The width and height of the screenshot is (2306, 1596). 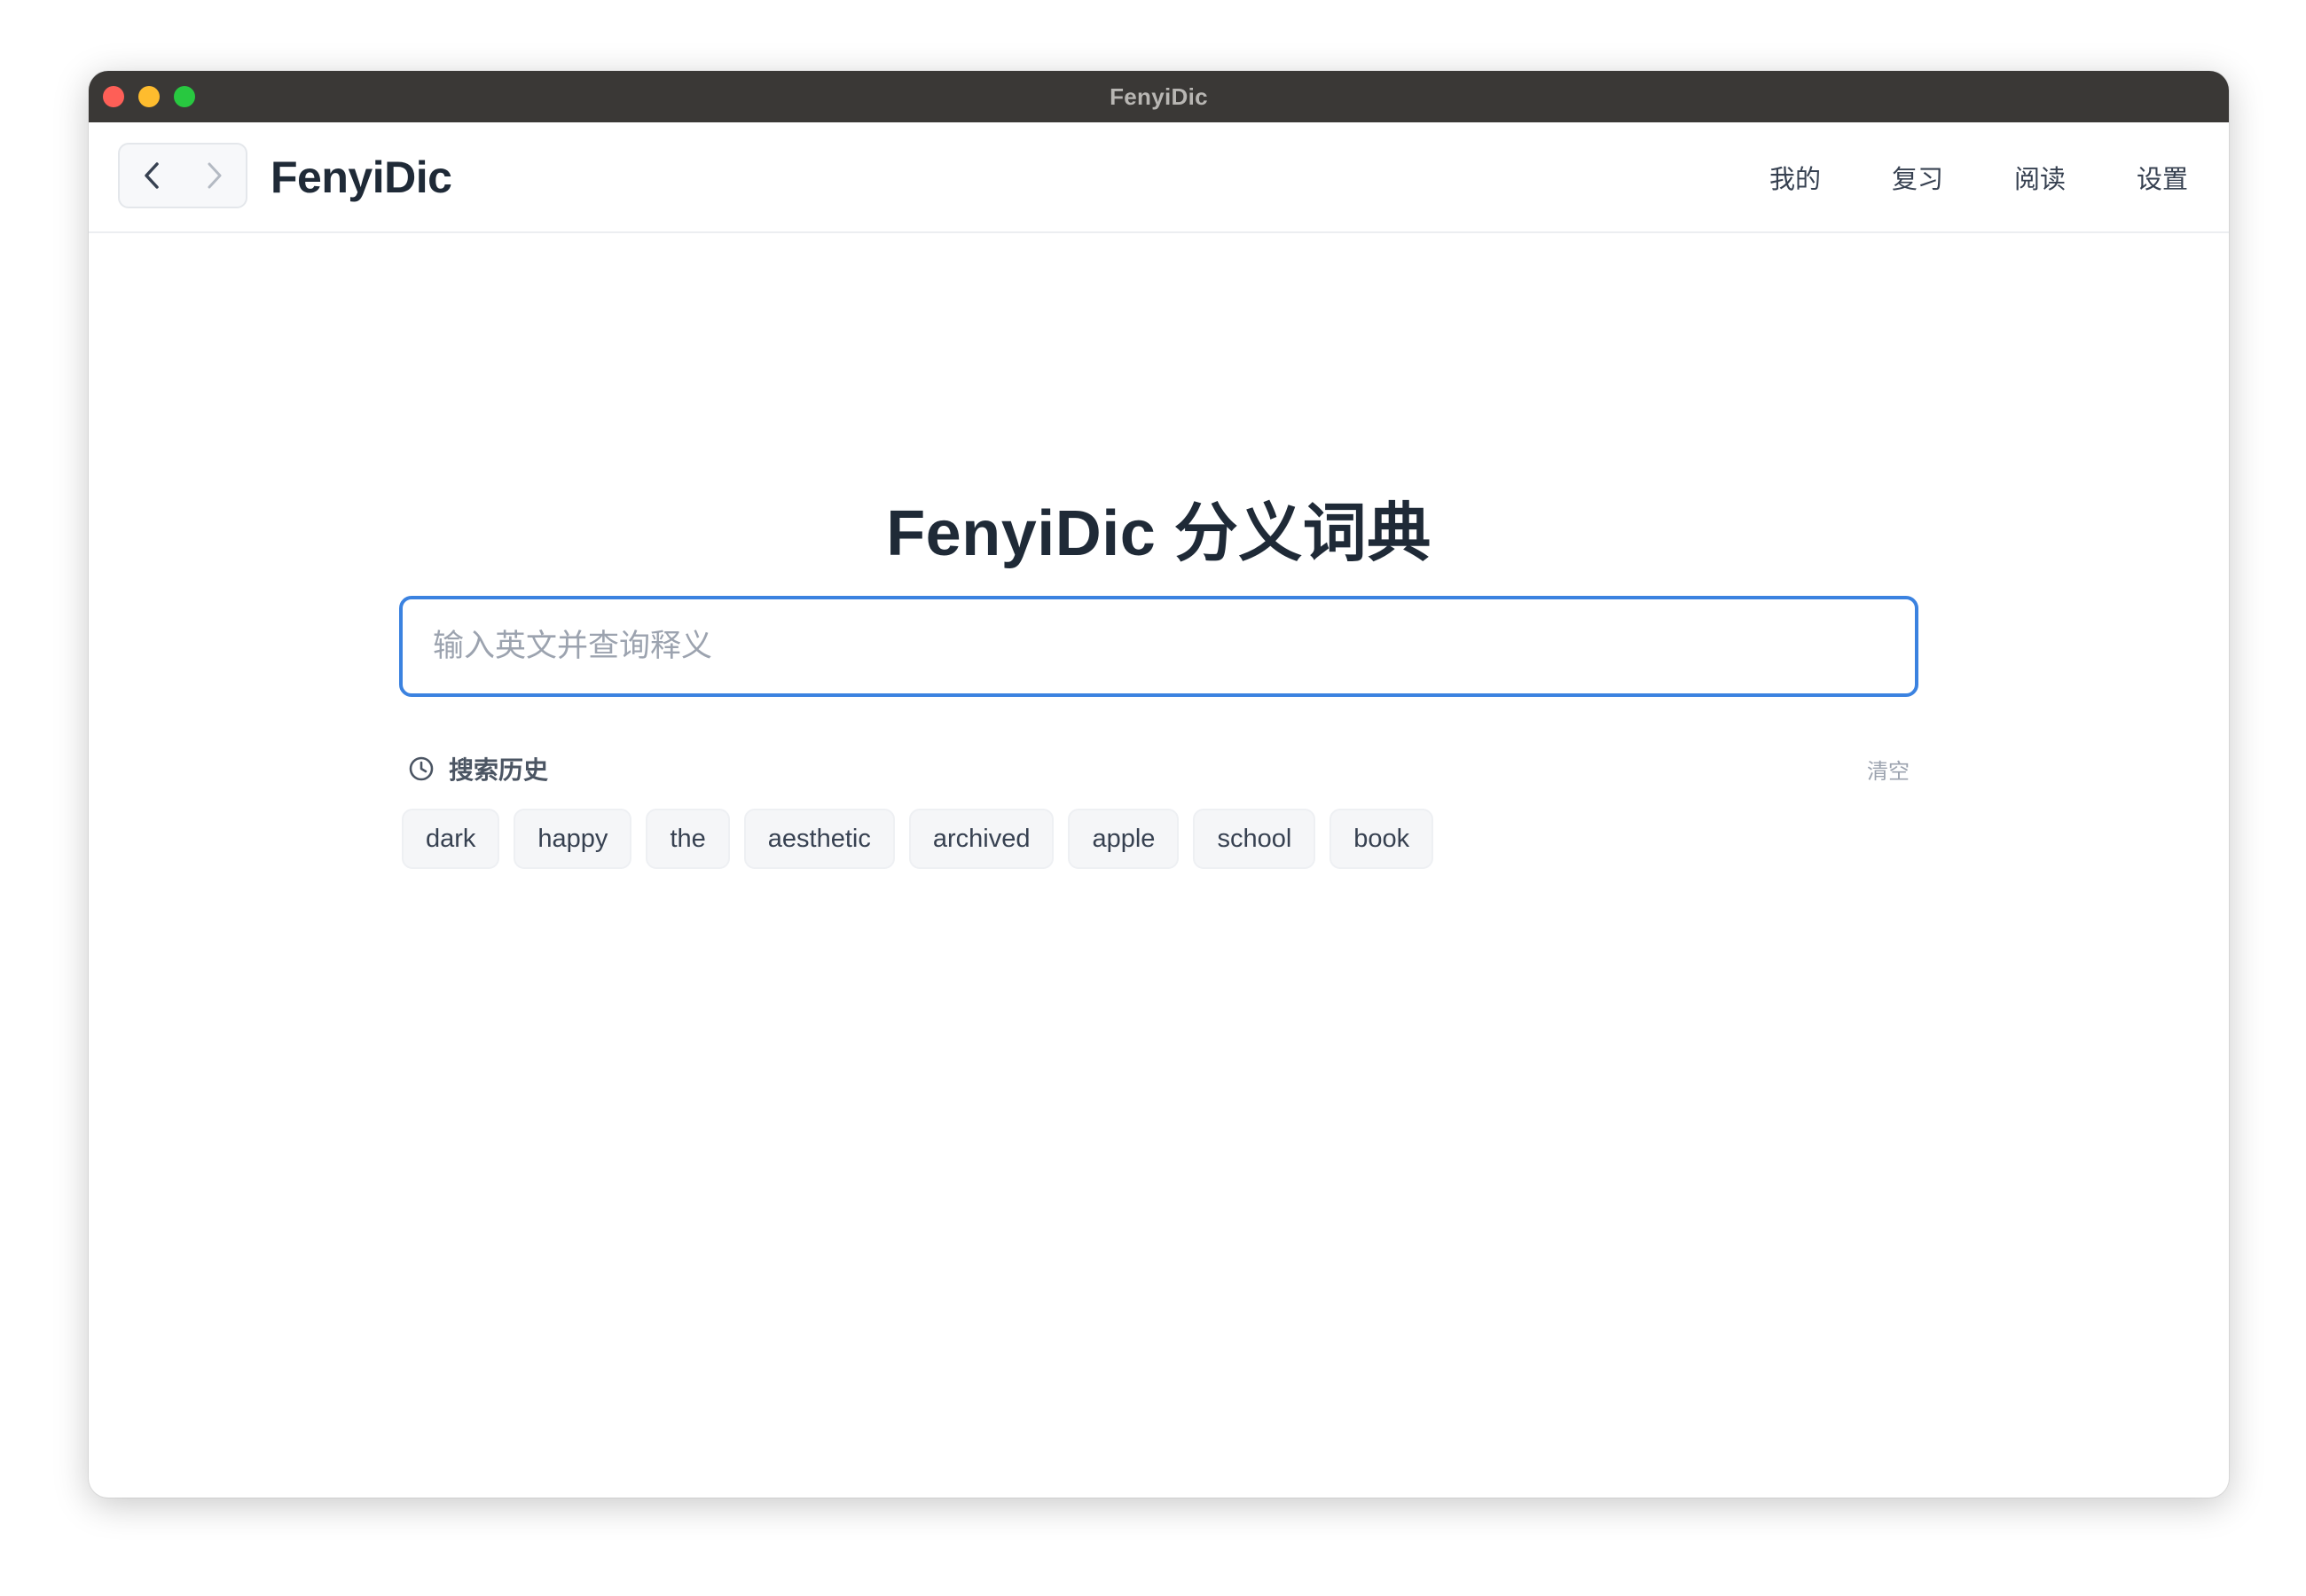 I want to click on forward-button, so click(x=214, y=176).